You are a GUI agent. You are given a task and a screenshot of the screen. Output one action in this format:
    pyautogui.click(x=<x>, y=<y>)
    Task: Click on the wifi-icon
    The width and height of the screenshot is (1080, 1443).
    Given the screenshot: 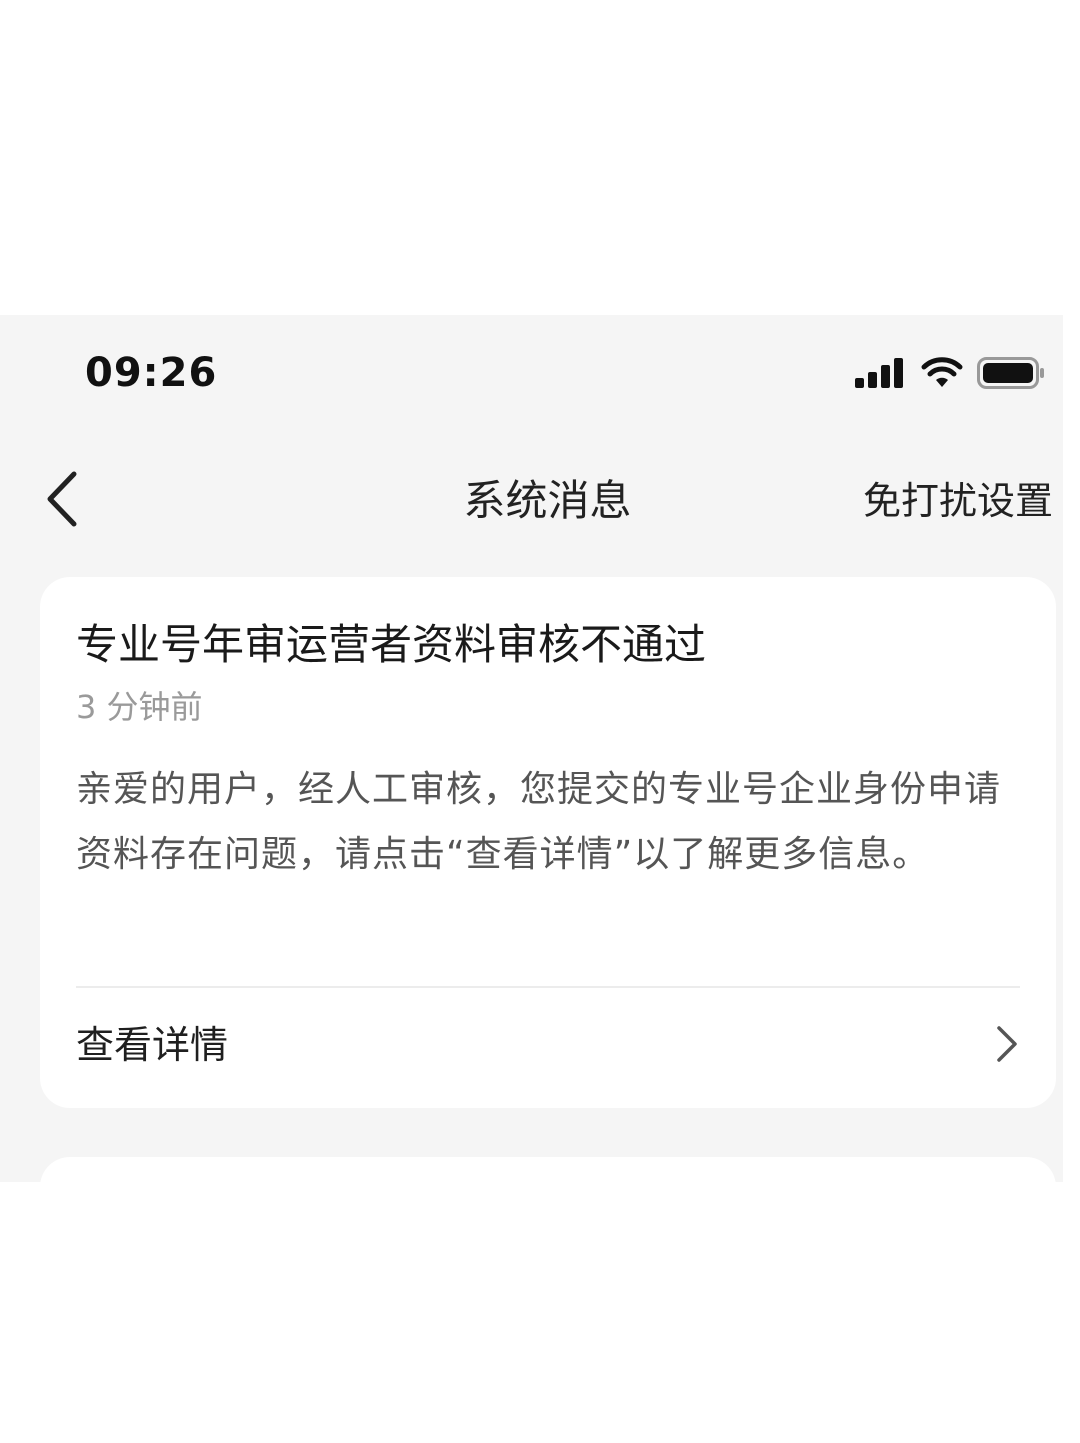 What is the action you would take?
    pyautogui.click(x=942, y=372)
    